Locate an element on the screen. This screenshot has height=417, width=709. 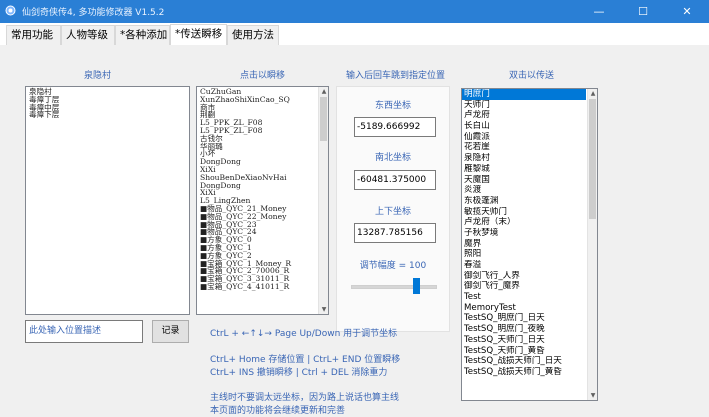
north-south-label: 南北坐标 is located at coordinates (392, 158).